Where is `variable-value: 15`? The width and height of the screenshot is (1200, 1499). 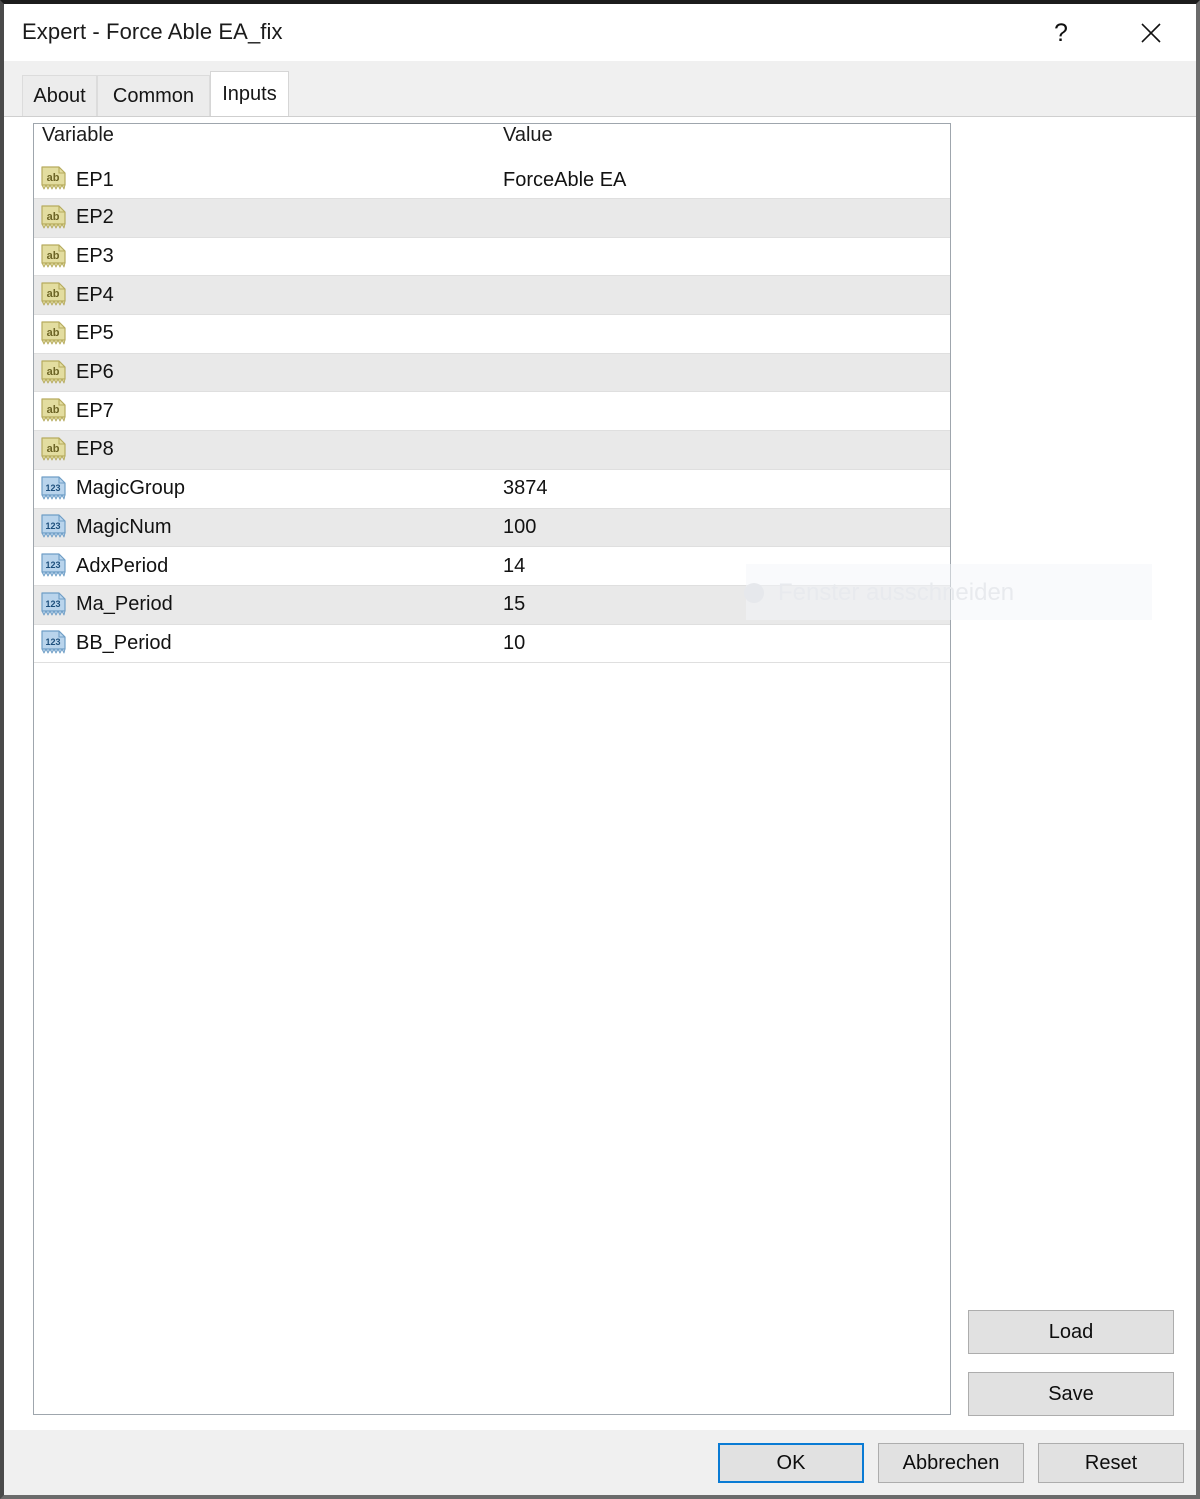 variable-value: 15 is located at coordinates (514, 604).